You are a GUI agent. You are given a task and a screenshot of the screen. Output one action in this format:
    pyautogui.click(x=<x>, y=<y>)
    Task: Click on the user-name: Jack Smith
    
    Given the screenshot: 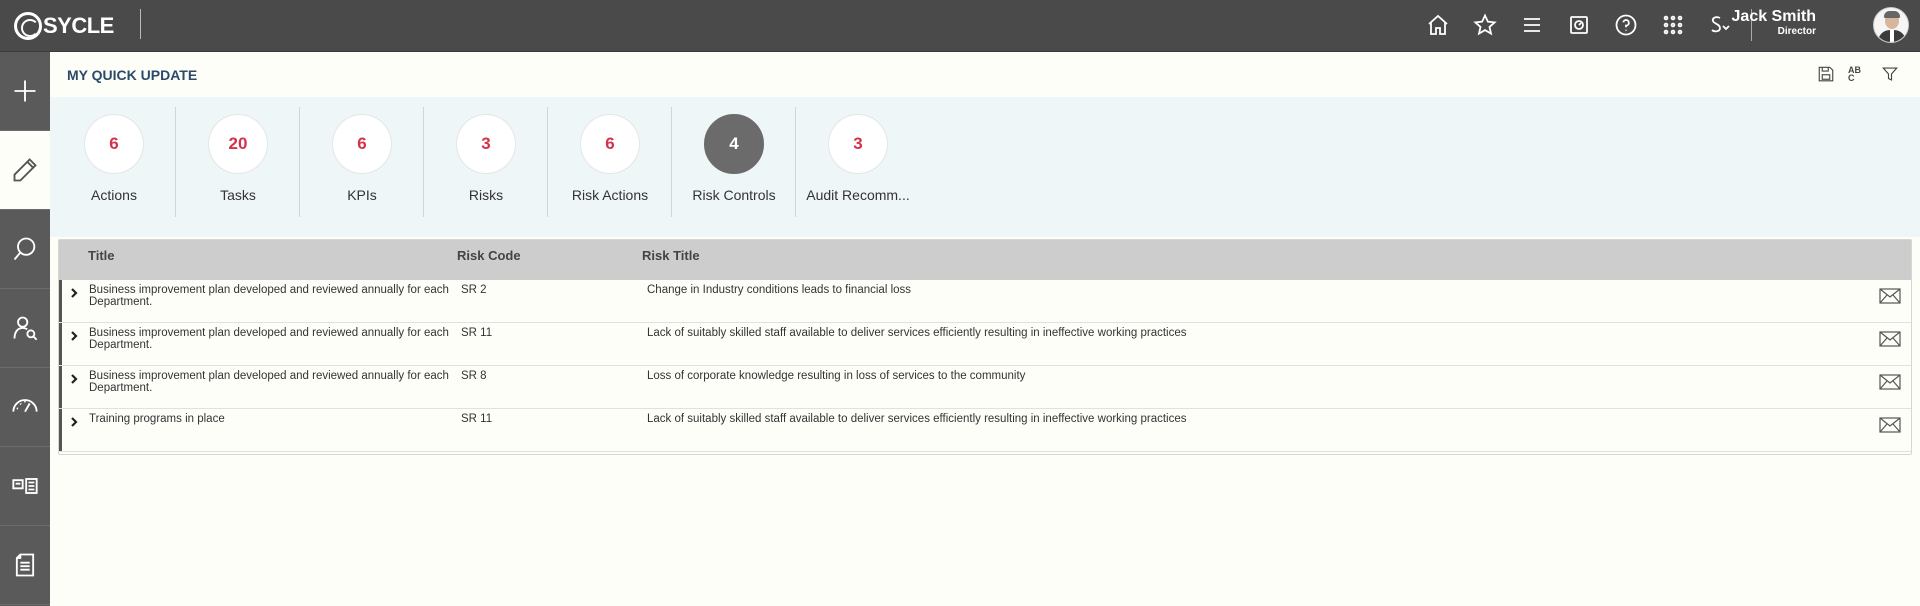 What is the action you would take?
    pyautogui.click(x=1773, y=16)
    